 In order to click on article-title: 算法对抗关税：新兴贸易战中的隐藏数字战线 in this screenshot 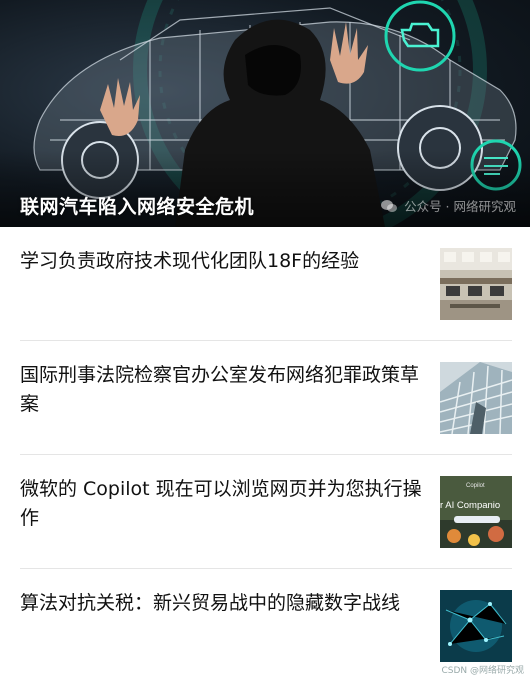, I will do `click(210, 603)`.